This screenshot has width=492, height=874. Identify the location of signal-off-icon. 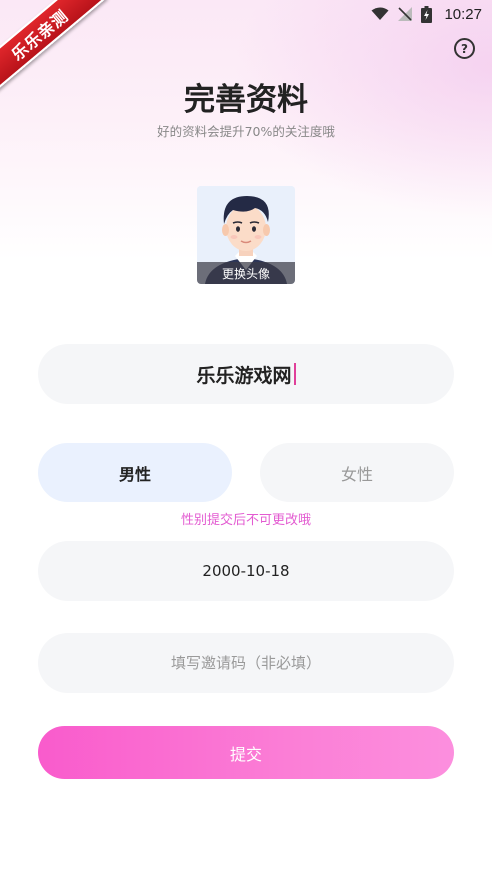
(405, 14).